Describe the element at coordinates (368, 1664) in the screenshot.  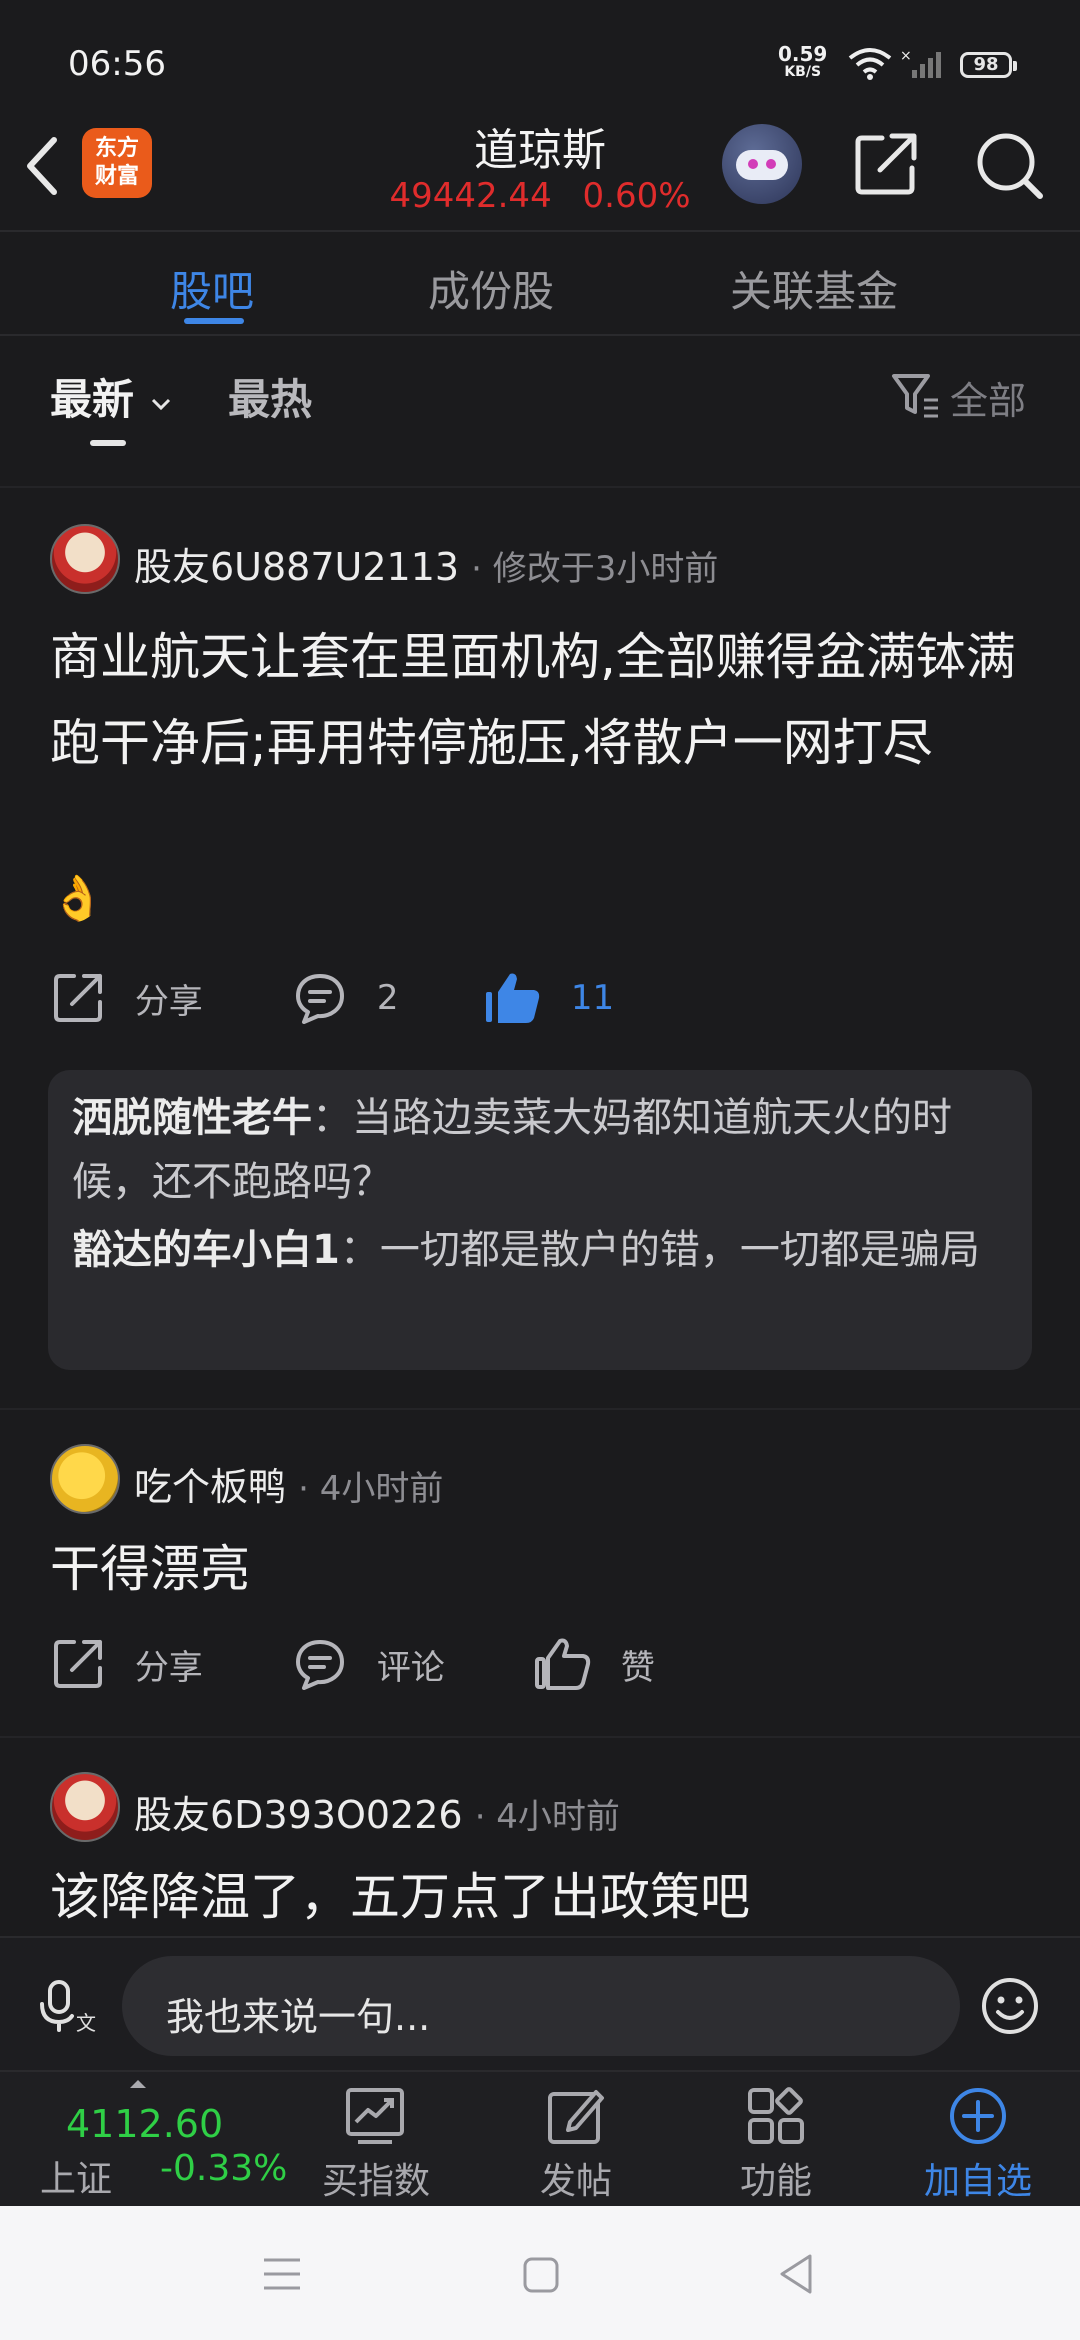
I see `comment-button: 评论` at that location.